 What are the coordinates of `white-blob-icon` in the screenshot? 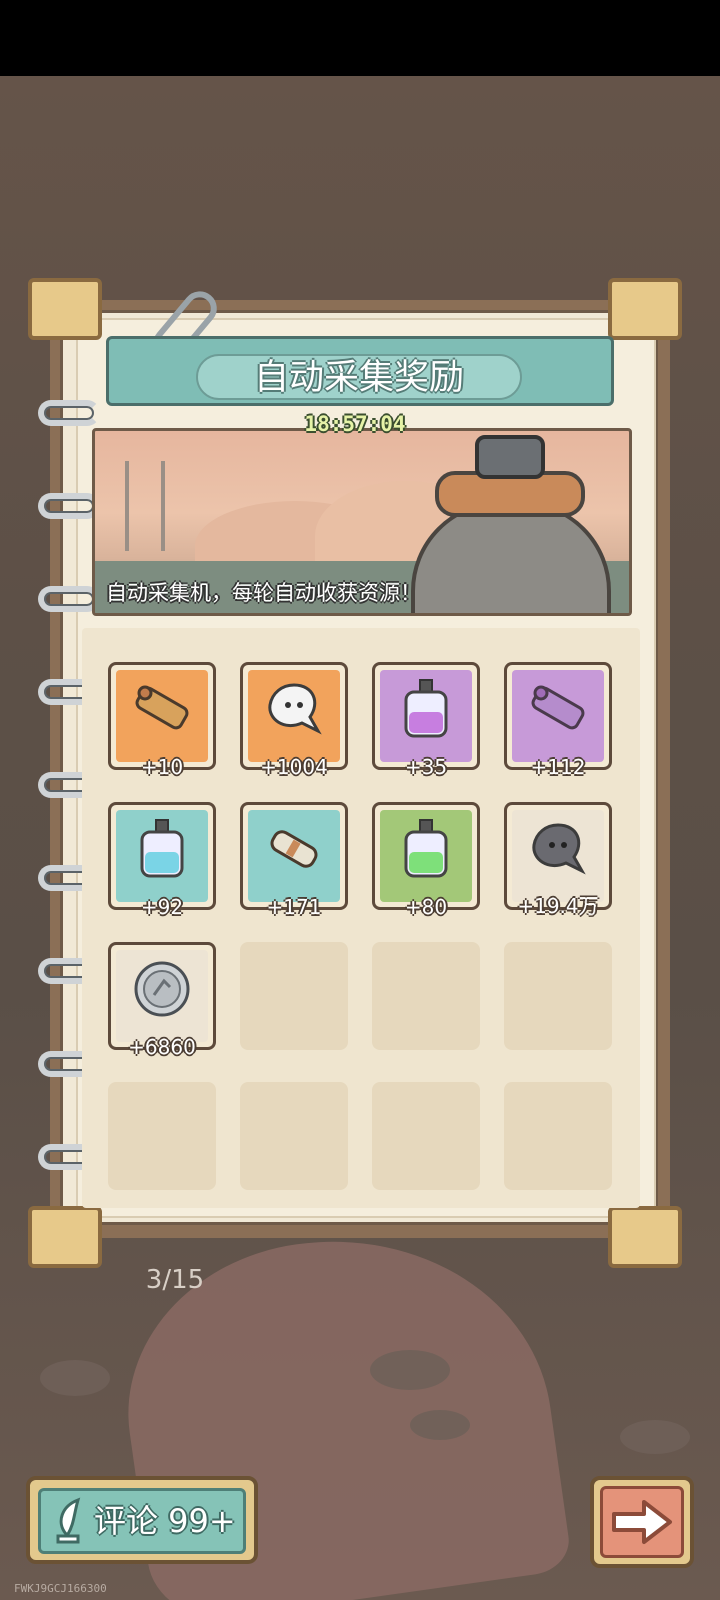 It's located at (294, 711).